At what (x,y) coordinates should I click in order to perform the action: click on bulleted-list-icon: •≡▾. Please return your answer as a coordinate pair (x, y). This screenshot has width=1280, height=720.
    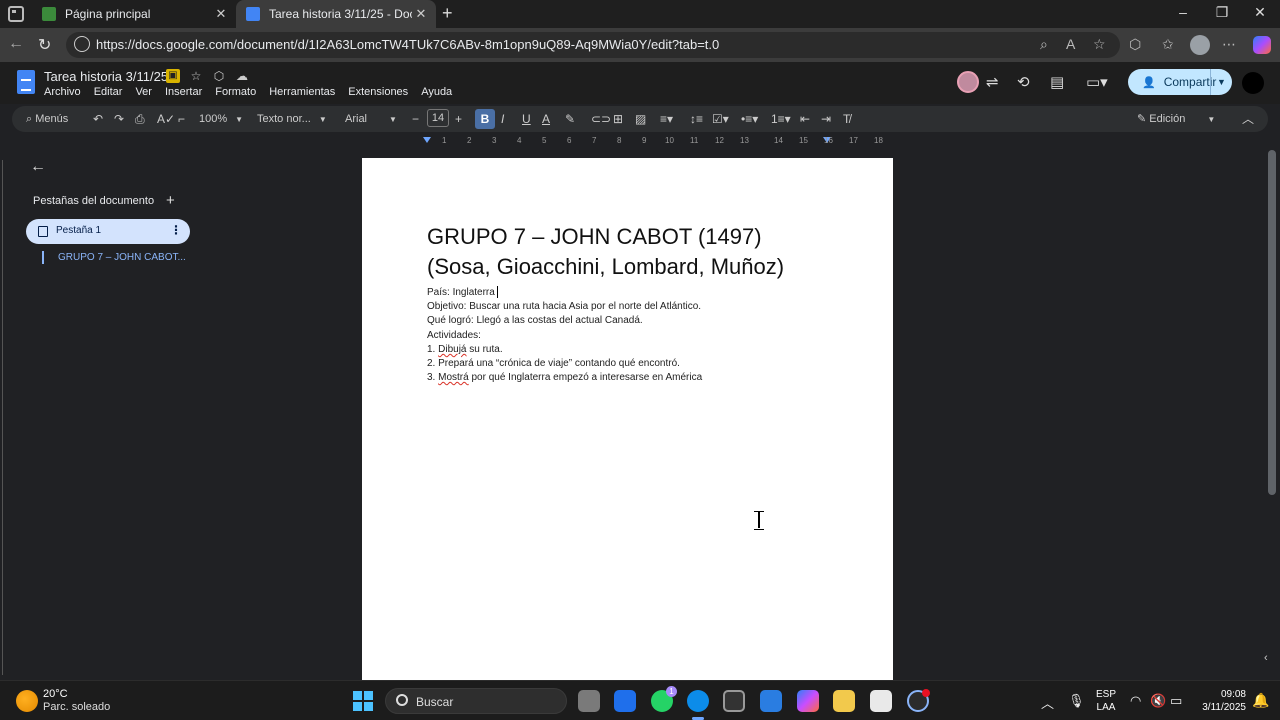
    Looking at the image, I should click on (749, 119).